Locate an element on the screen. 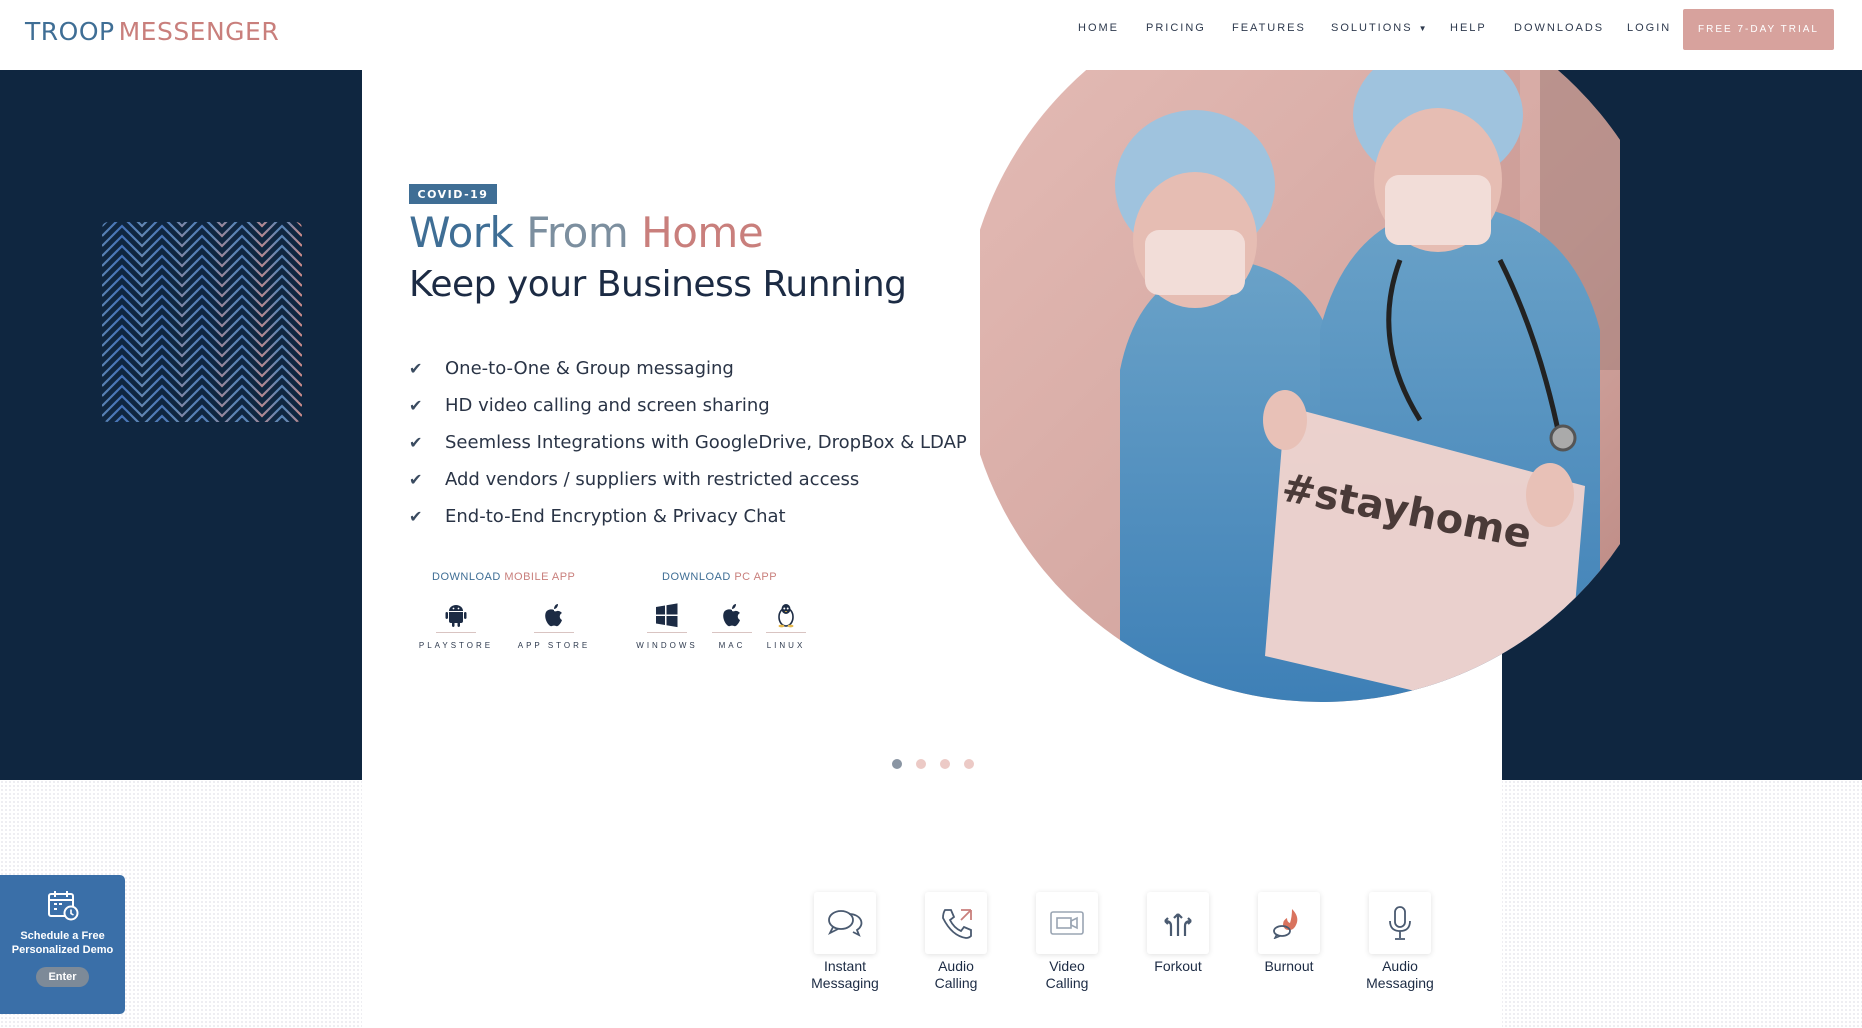  windows-link: WINDOWS is located at coordinates (667, 626).